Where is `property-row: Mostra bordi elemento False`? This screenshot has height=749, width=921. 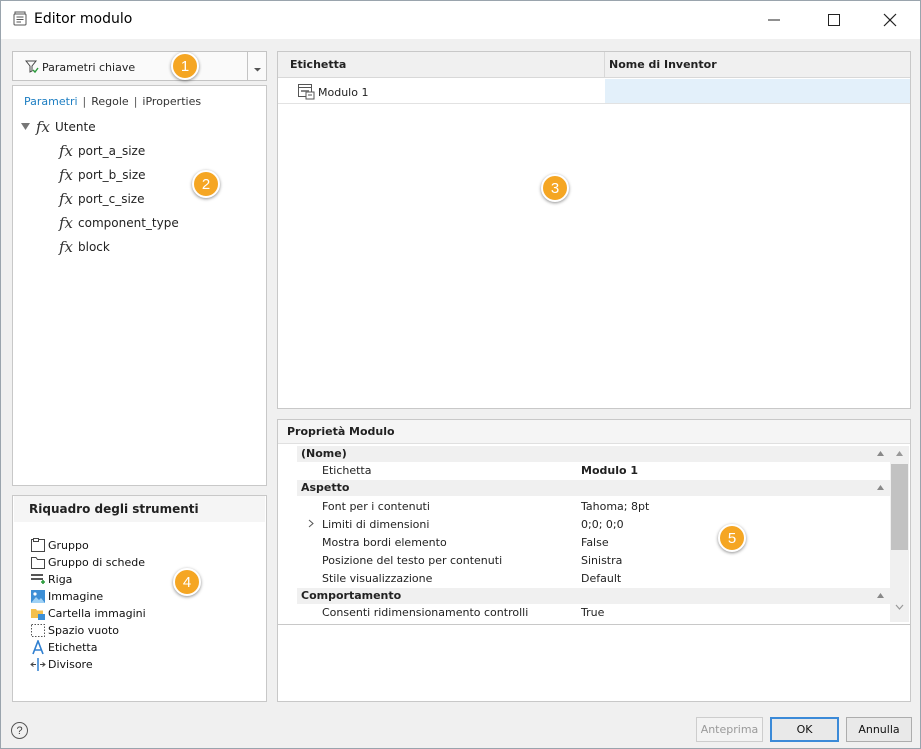
property-row: Mostra bordi elemento False is located at coordinates (593, 543).